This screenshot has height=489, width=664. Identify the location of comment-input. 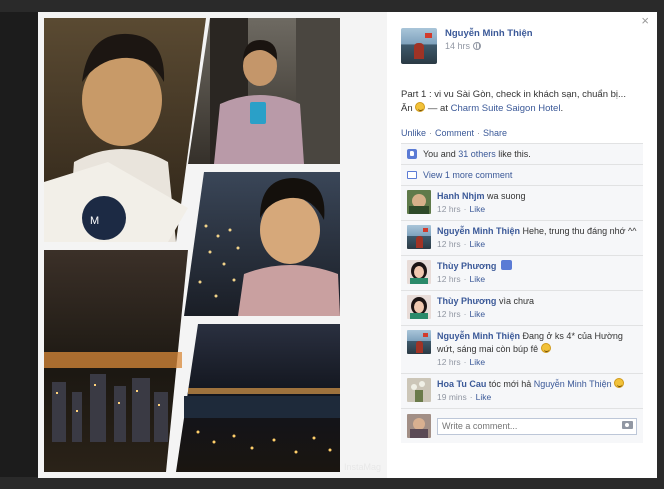
(537, 426).